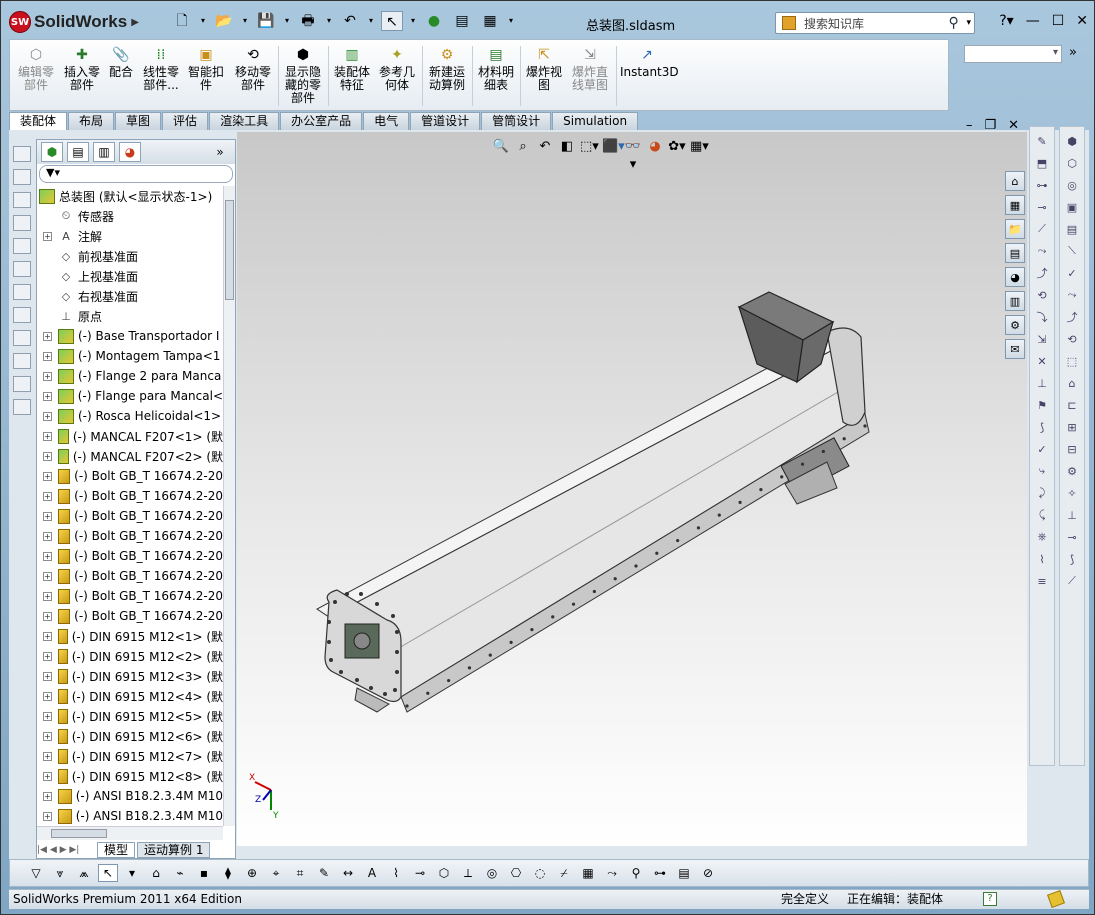 The image size is (1095, 915). Describe the element at coordinates (130, 716) in the screenshot. I see `tree-item: + (-) DIN 6915 M12<5> (默` at that location.